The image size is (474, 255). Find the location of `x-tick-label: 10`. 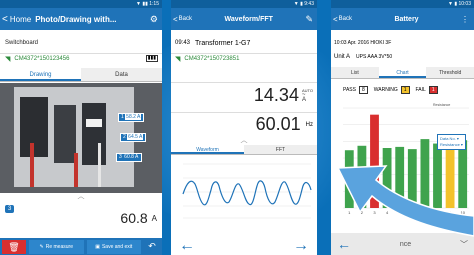

x-tick-label: 10 is located at coordinates (462, 212).